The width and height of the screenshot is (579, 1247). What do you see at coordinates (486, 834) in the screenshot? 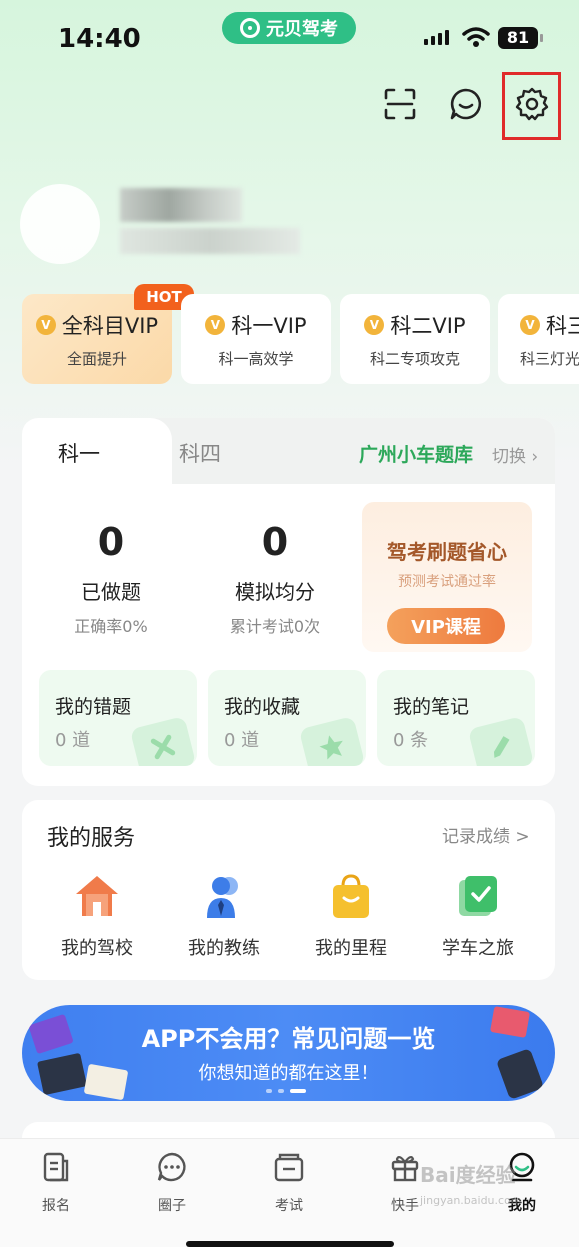
I see `record-score-link: 记录成绩 >` at bounding box center [486, 834].